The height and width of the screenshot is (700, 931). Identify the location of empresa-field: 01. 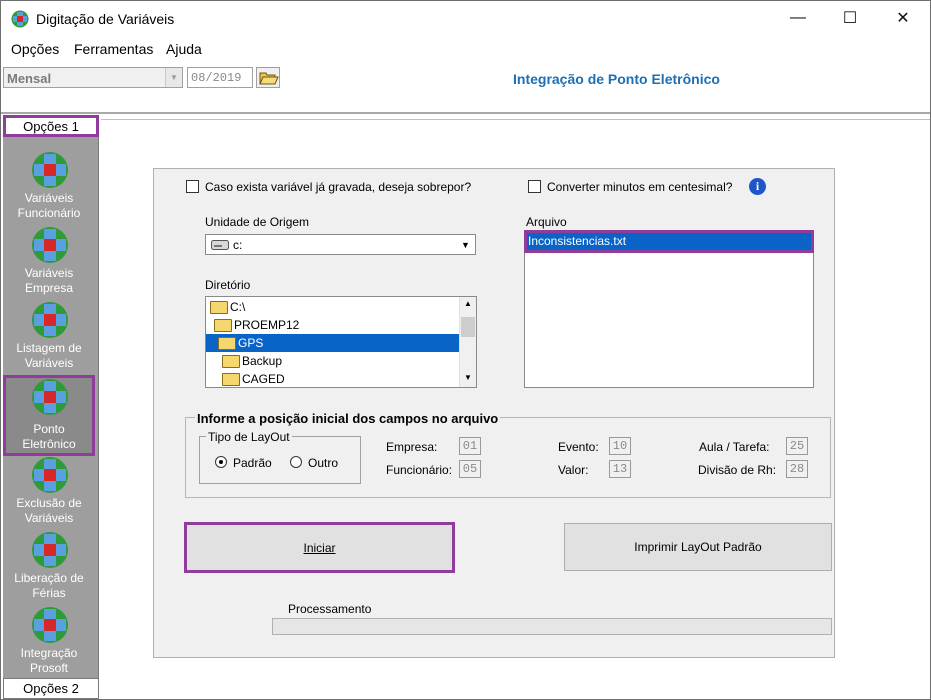
(470, 446).